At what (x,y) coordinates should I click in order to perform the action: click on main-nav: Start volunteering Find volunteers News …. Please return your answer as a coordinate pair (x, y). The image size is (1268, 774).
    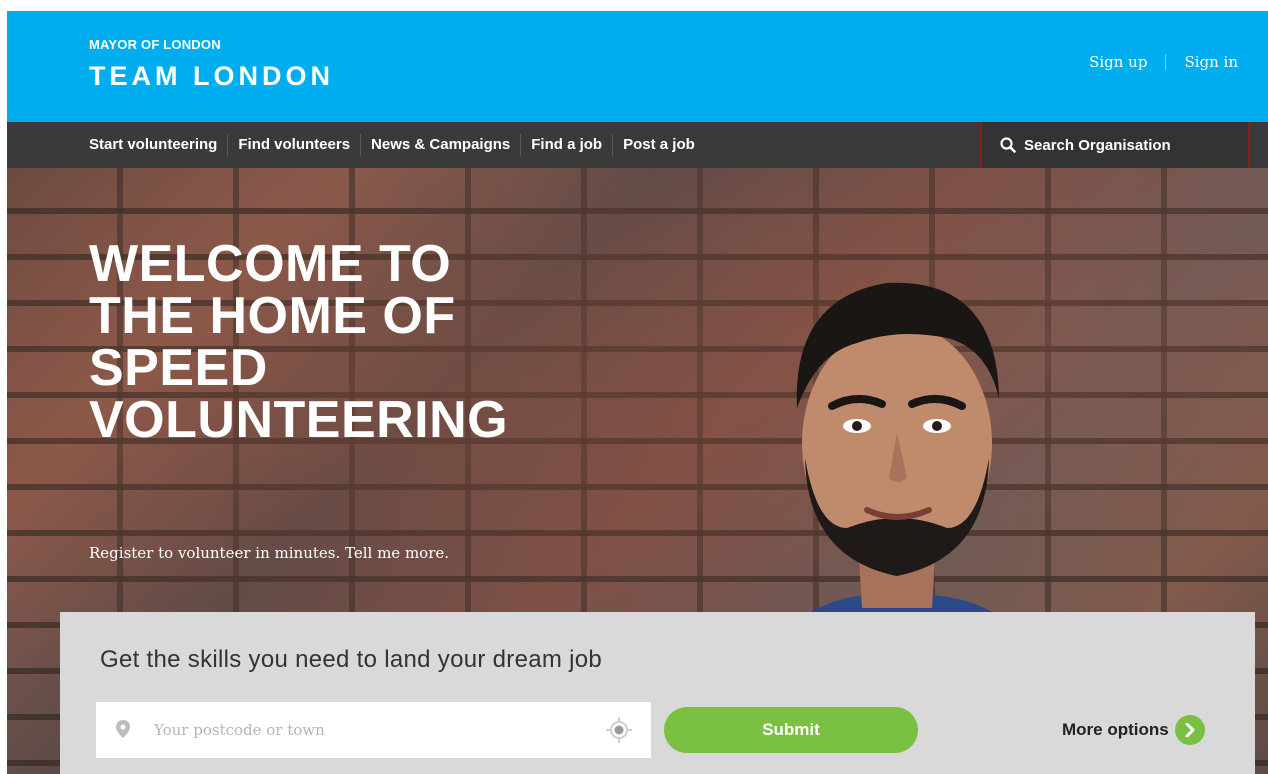
    Looking at the image, I should click on (637, 145).